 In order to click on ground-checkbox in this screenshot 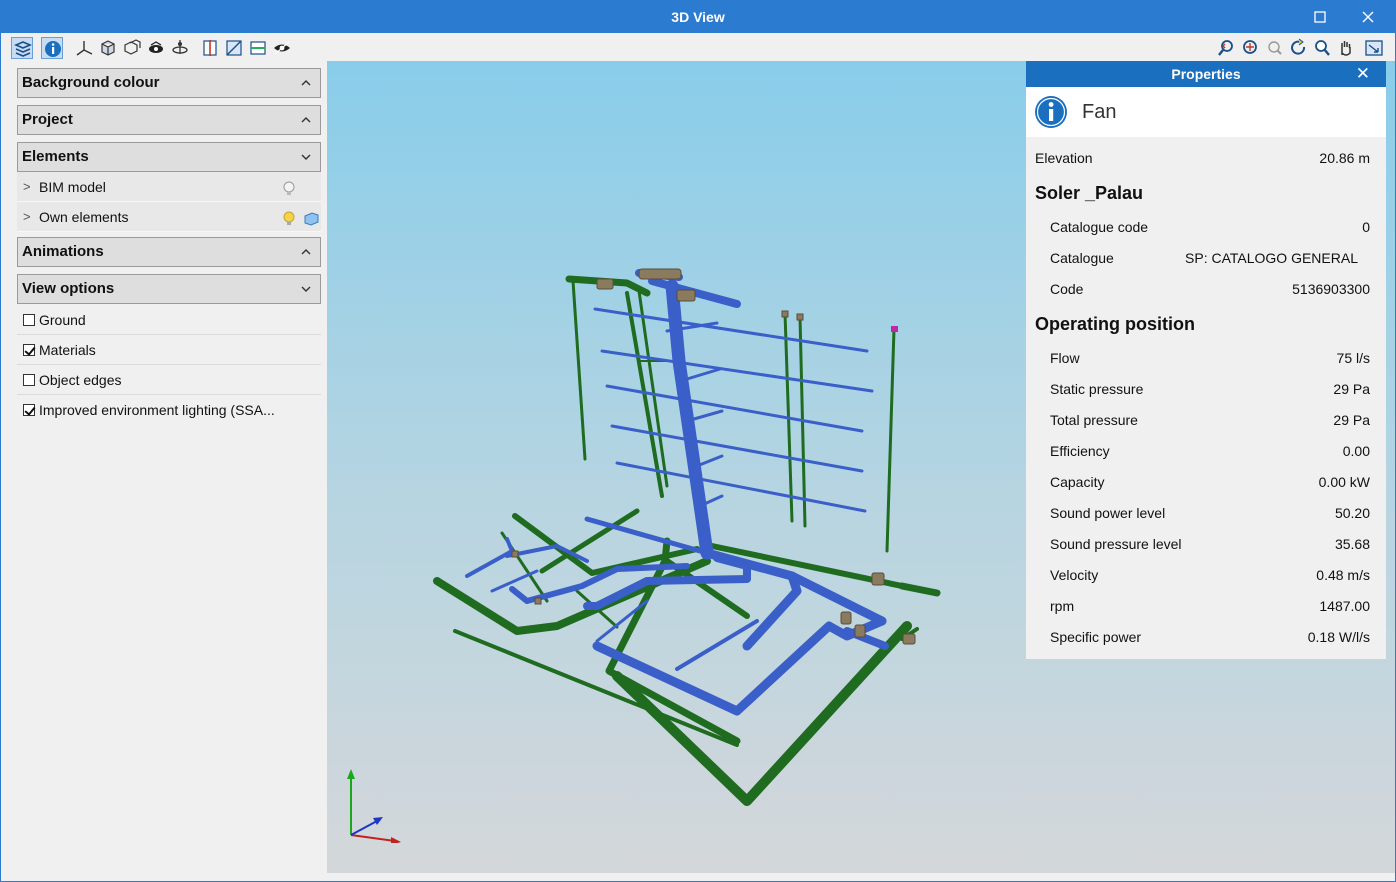, I will do `click(29, 320)`.